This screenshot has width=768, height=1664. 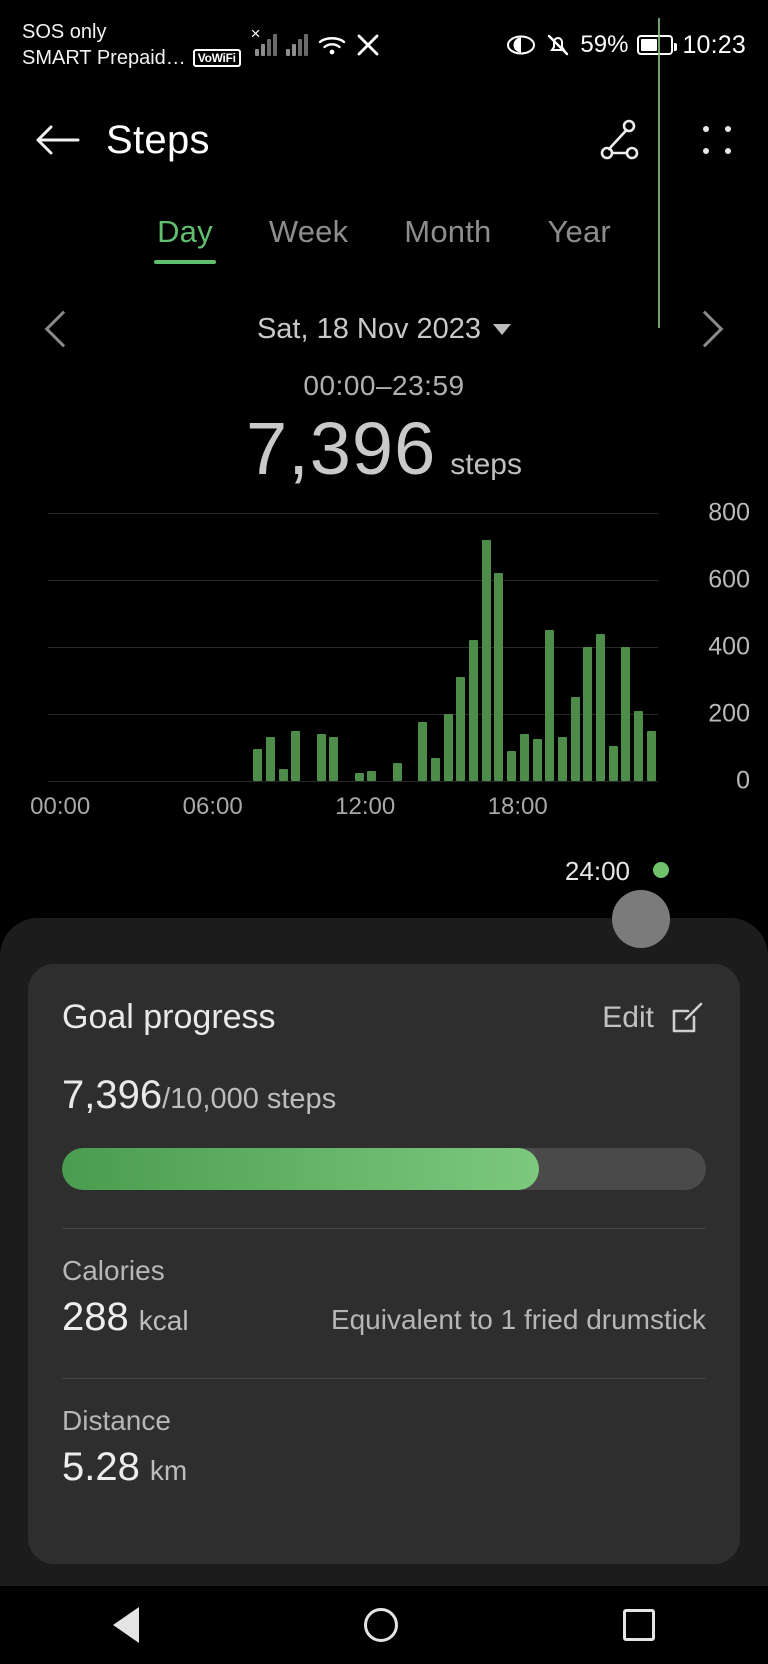 What do you see at coordinates (641, 919) in the screenshot?
I see `drag-handle-knob` at bounding box center [641, 919].